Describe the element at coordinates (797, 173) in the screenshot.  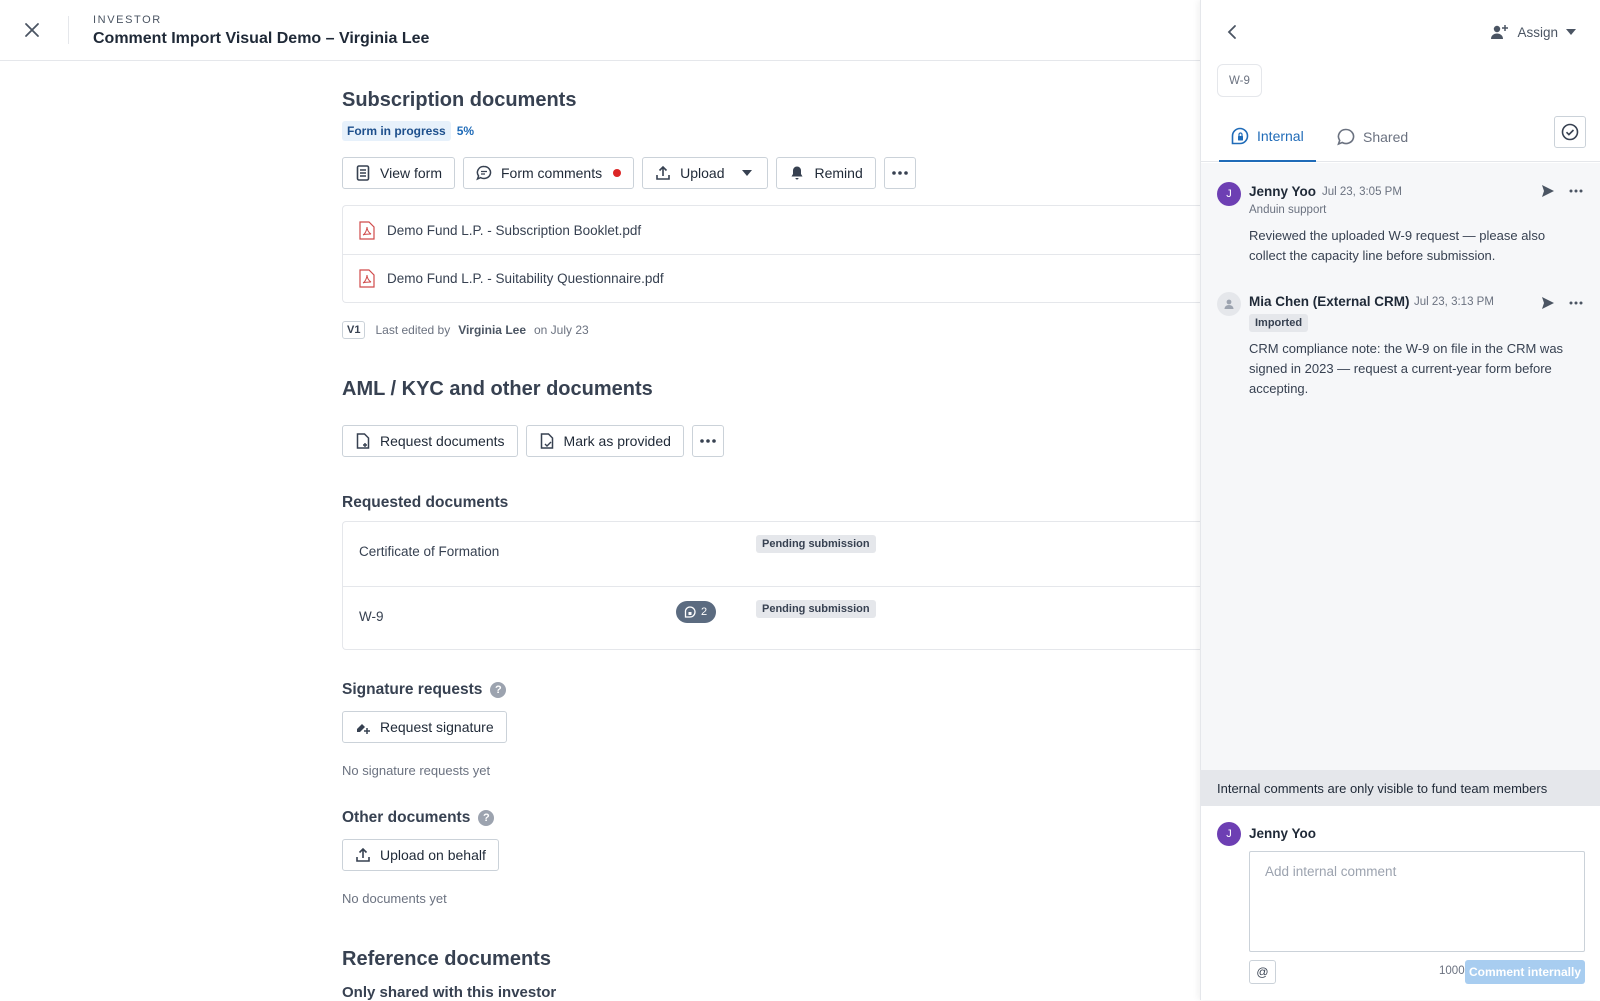
I see `bell-icon` at that location.